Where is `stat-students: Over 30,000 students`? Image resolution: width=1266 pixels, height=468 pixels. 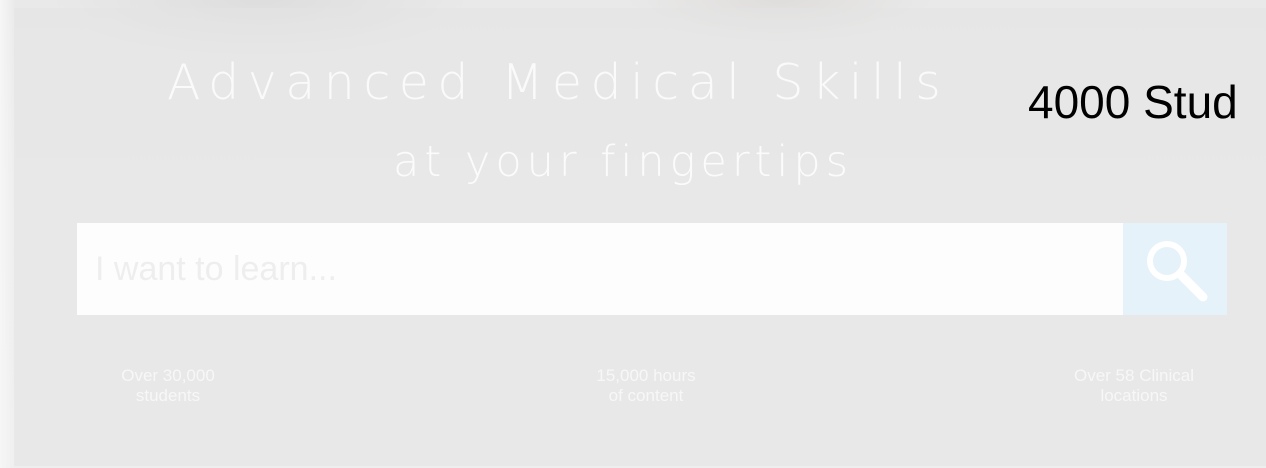
stat-students: Over 30,000 students is located at coordinates (168, 386).